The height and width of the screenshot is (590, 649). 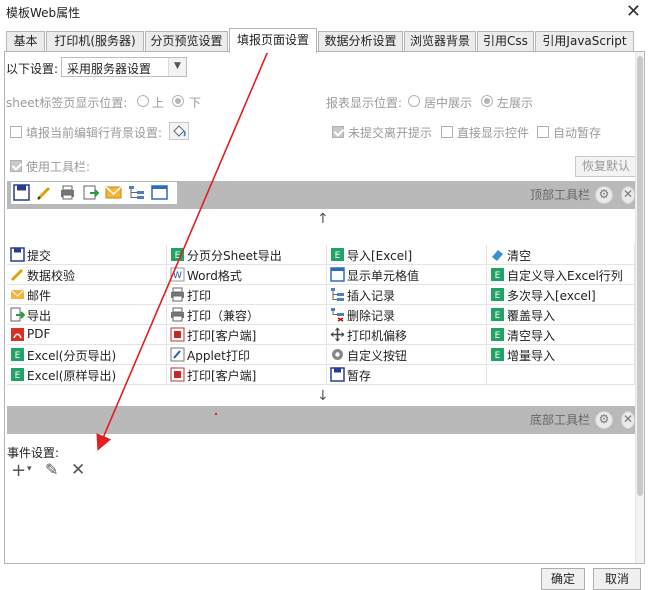 I want to click on autosave-checkbox, so click(x=543, y=132).